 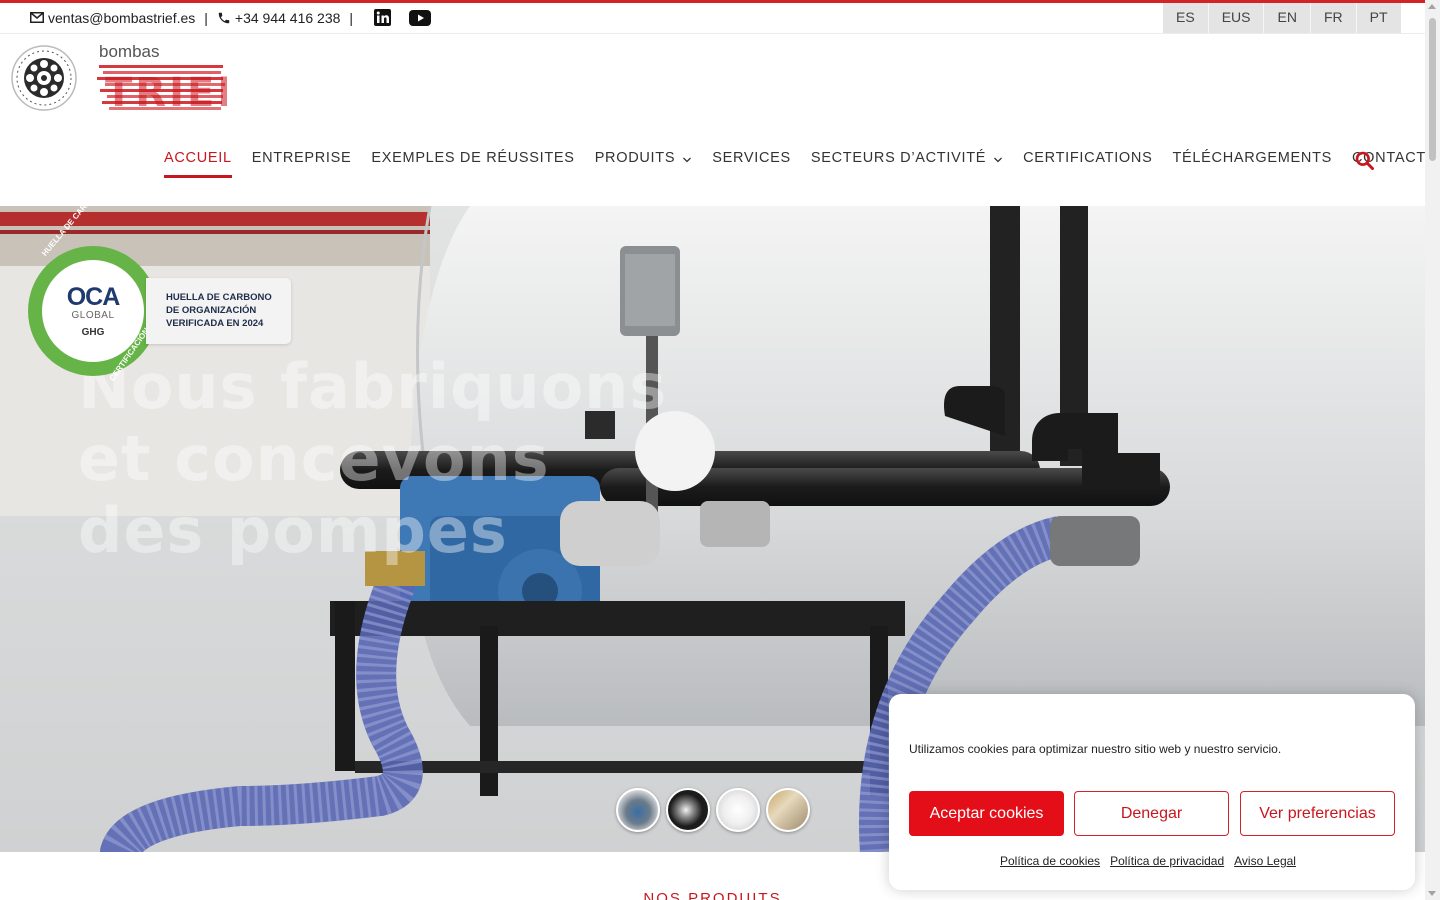 I want to click on logo-brand-mark: TRIEF, so click(x=171, y=90).